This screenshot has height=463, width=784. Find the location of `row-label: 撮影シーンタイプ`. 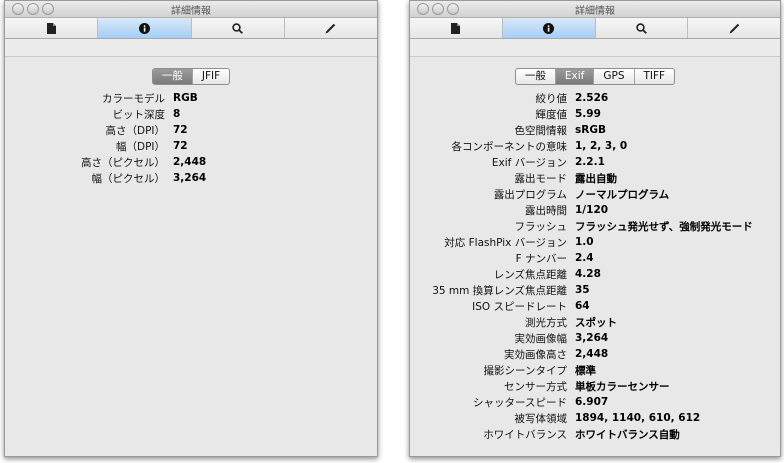

row-label: 撮影シーンタイプ is located at coordinates (525, 370).